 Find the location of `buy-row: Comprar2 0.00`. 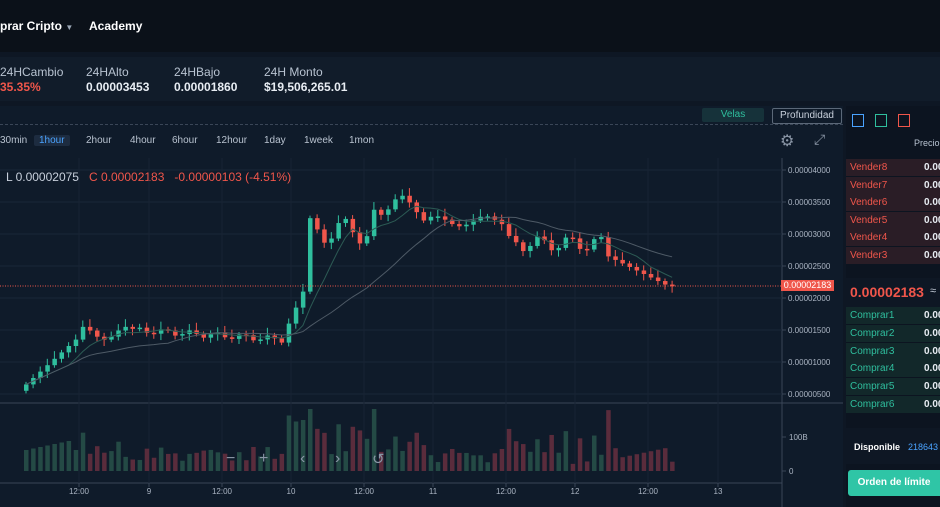

buy-row: Comprar2 0.00 is located at coordinates (893, 333).